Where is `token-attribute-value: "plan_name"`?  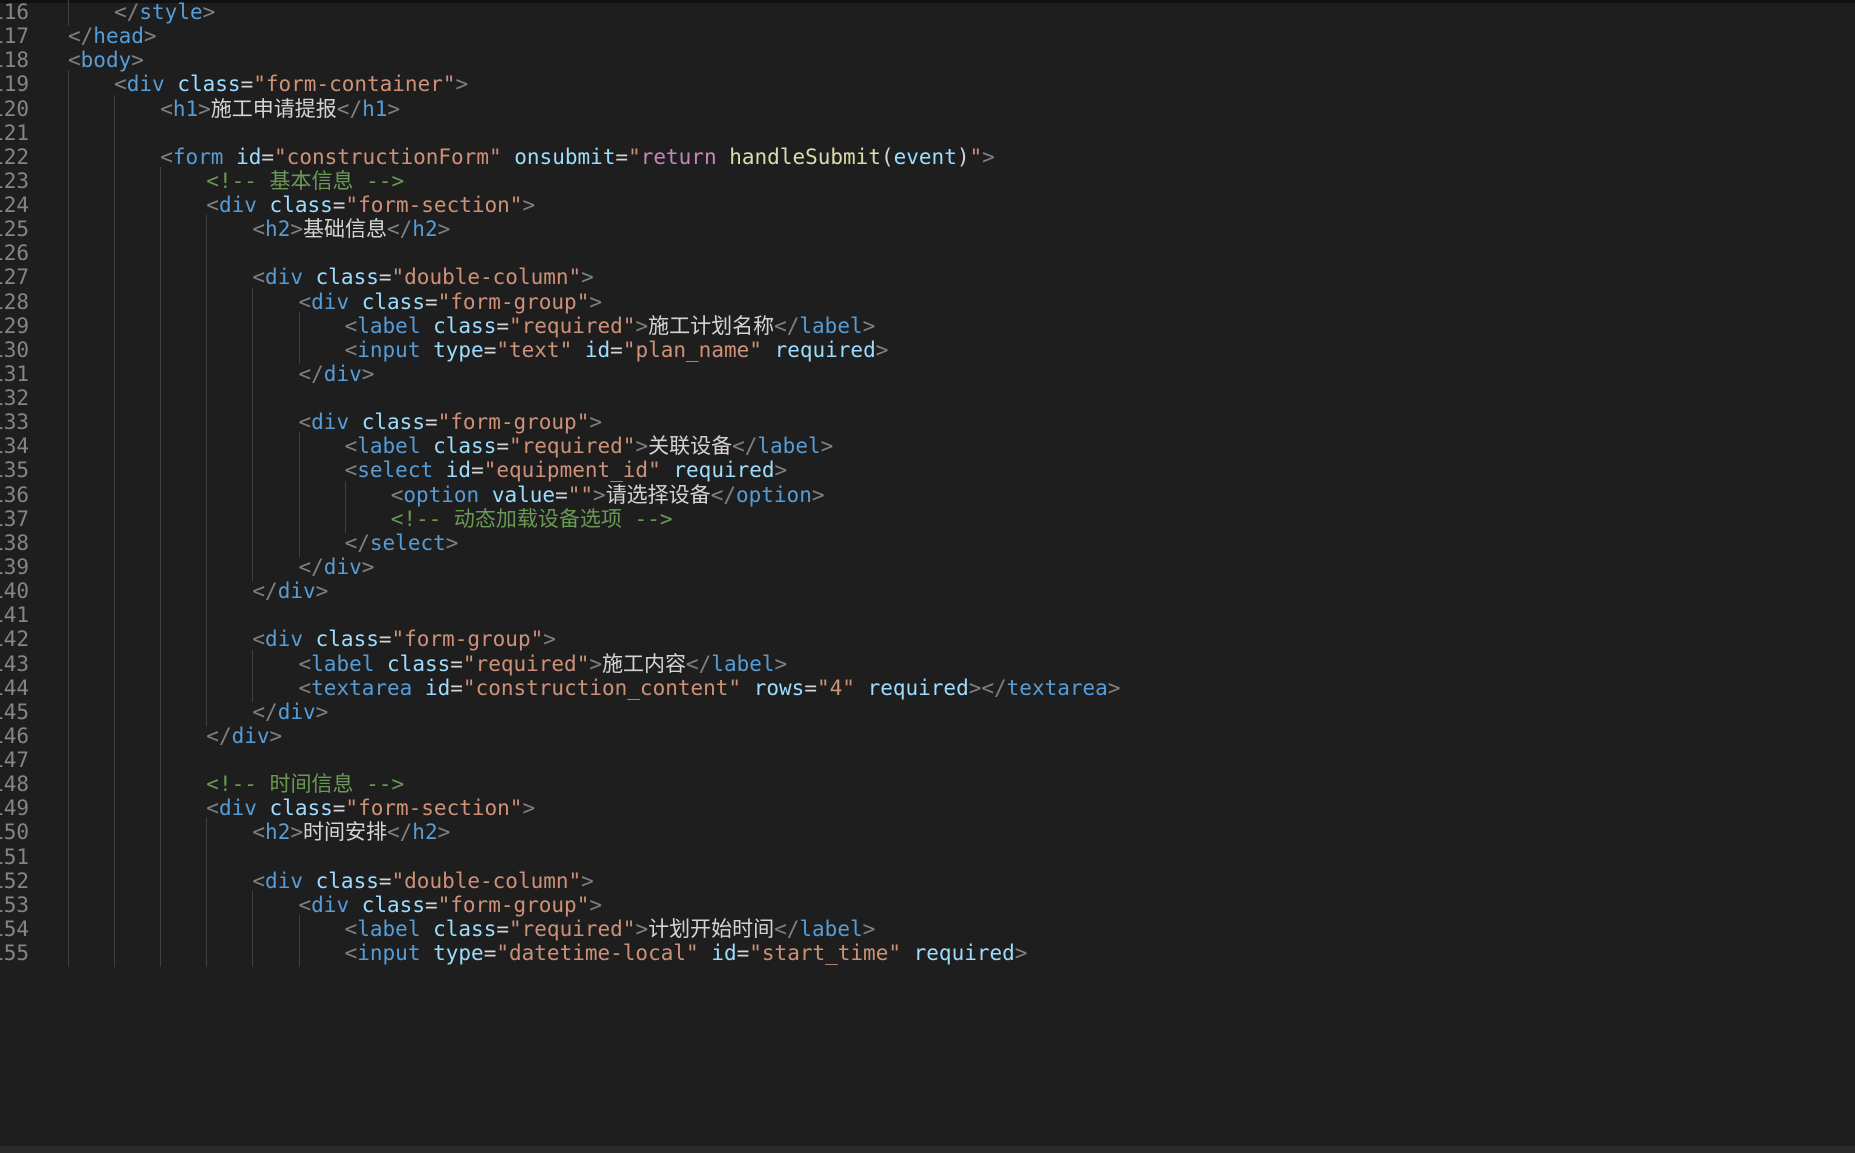
token-attribute-value: "plan_name" is located at coordinates (692, 349).